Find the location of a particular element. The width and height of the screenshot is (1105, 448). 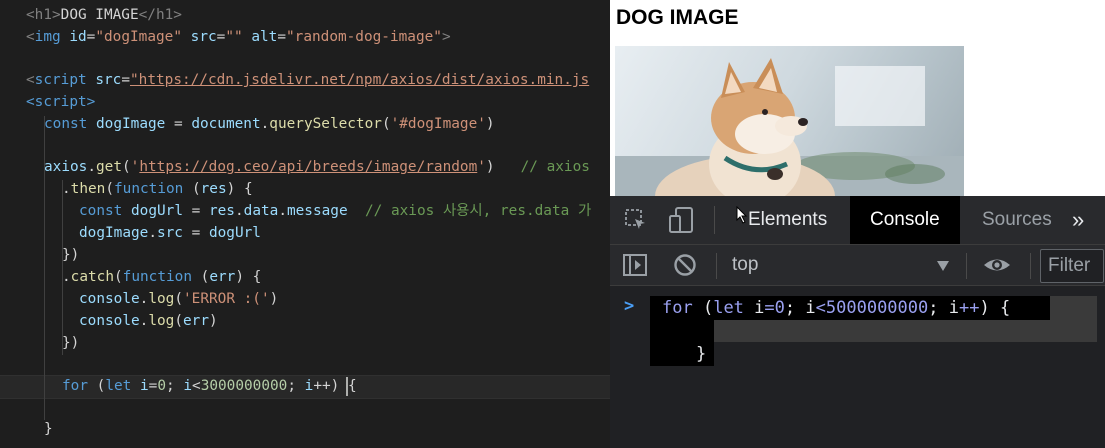

console-command-line: for (let i=0; i<5000000000; i++) { is located at coordinates (836, 308).